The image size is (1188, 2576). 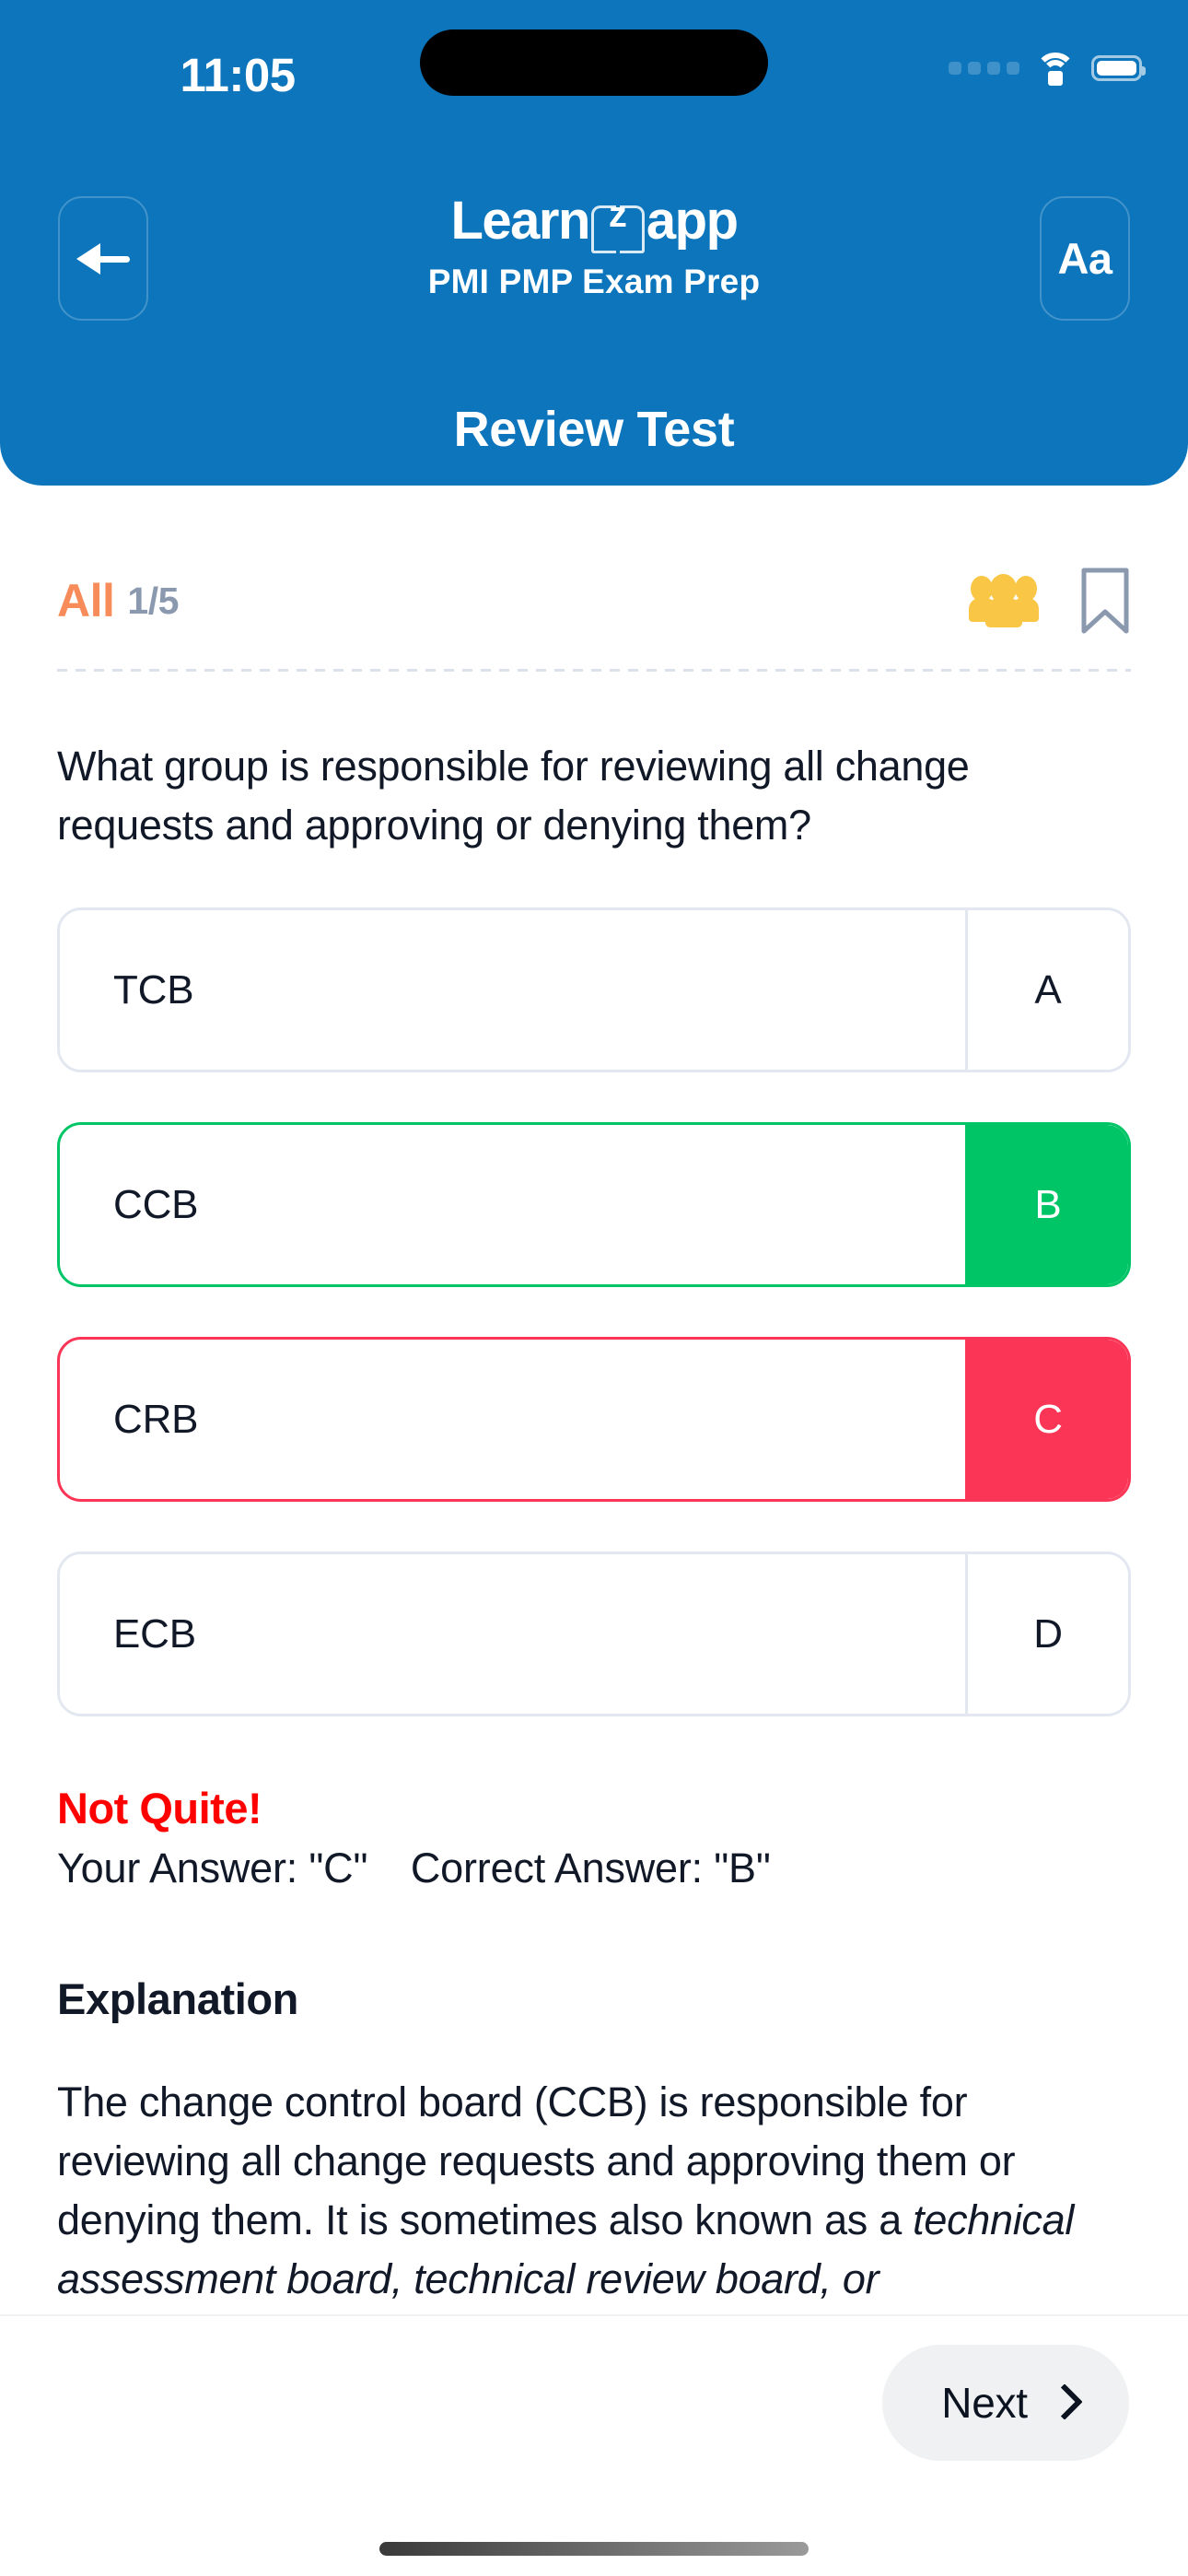 What do you see at coordinates (153, 989) in the screenshot?
I see `answer-option-a-text: TCB` at bounding box center [153, 989].